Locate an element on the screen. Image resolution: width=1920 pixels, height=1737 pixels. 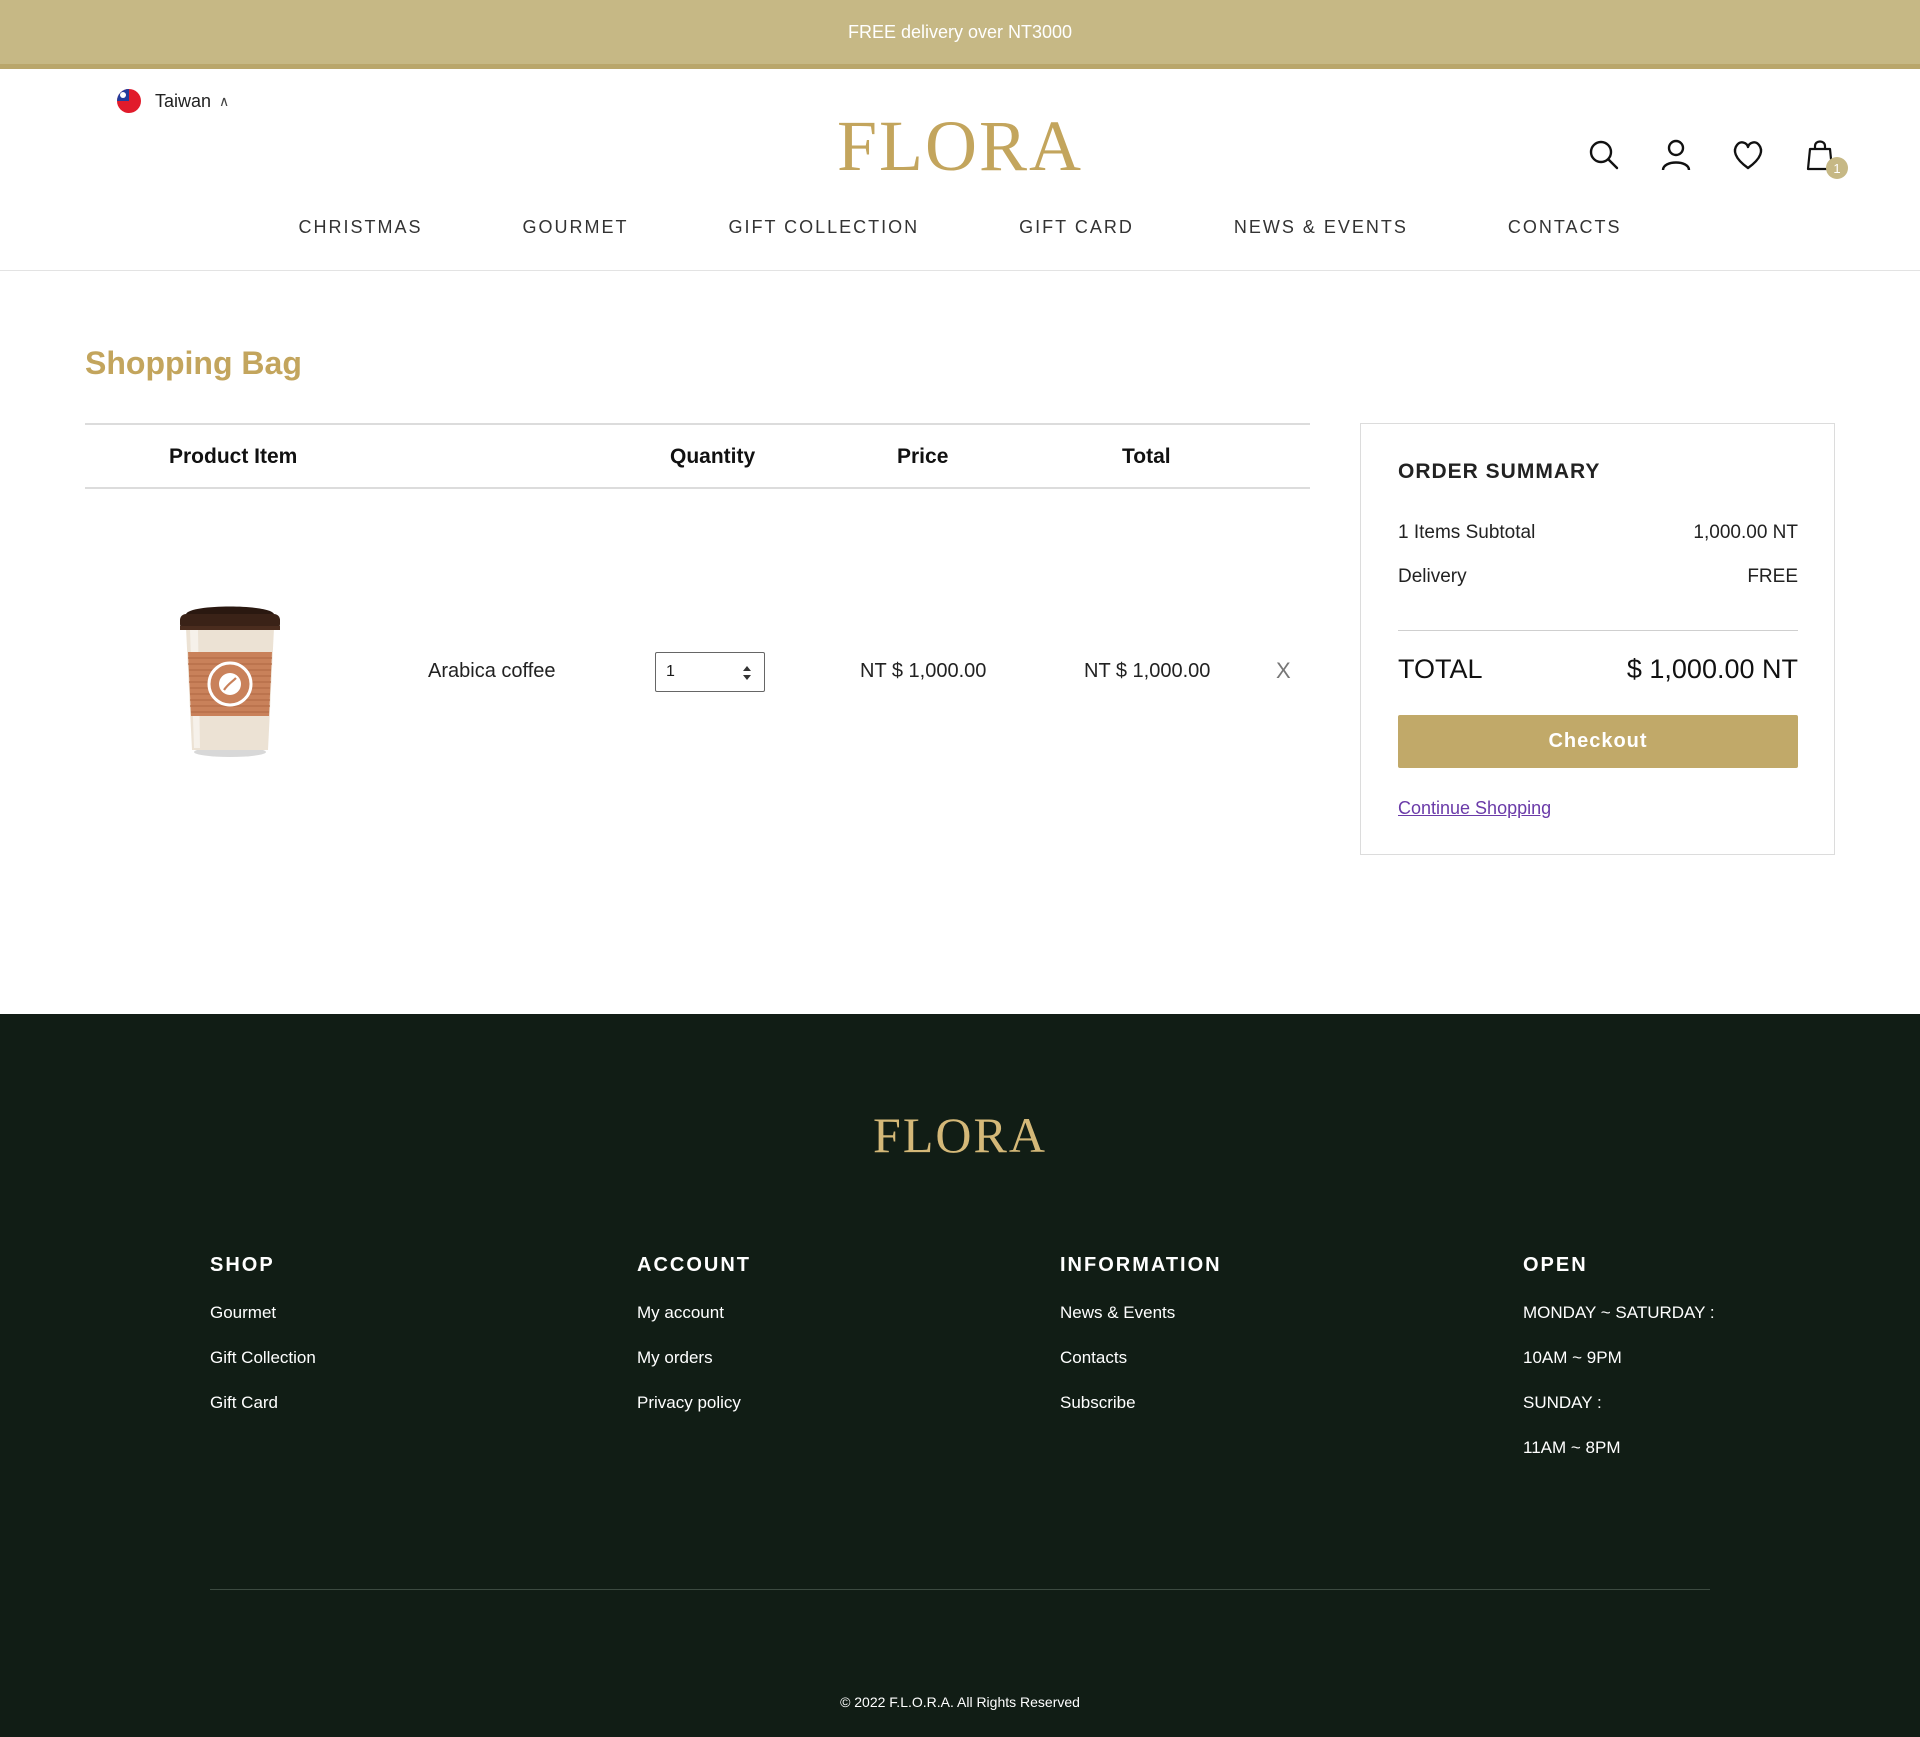
footer-account-title: ACCOUNT is located at coordinates (694, 1265).